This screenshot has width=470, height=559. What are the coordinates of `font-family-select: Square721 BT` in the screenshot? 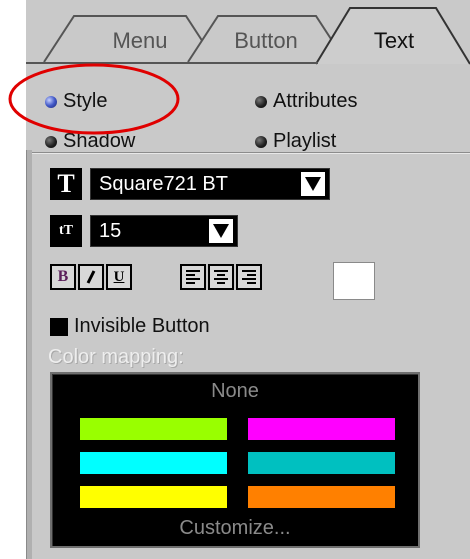 It's located at (210, 184).